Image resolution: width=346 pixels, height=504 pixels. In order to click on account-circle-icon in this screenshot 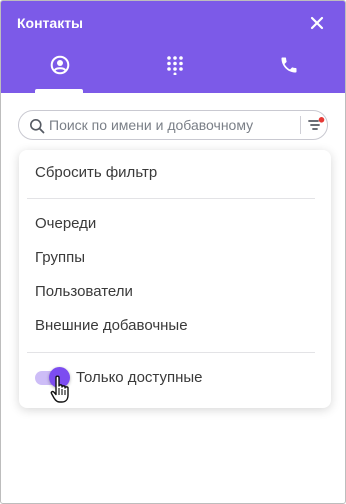, I will do `click(60, 65)`.